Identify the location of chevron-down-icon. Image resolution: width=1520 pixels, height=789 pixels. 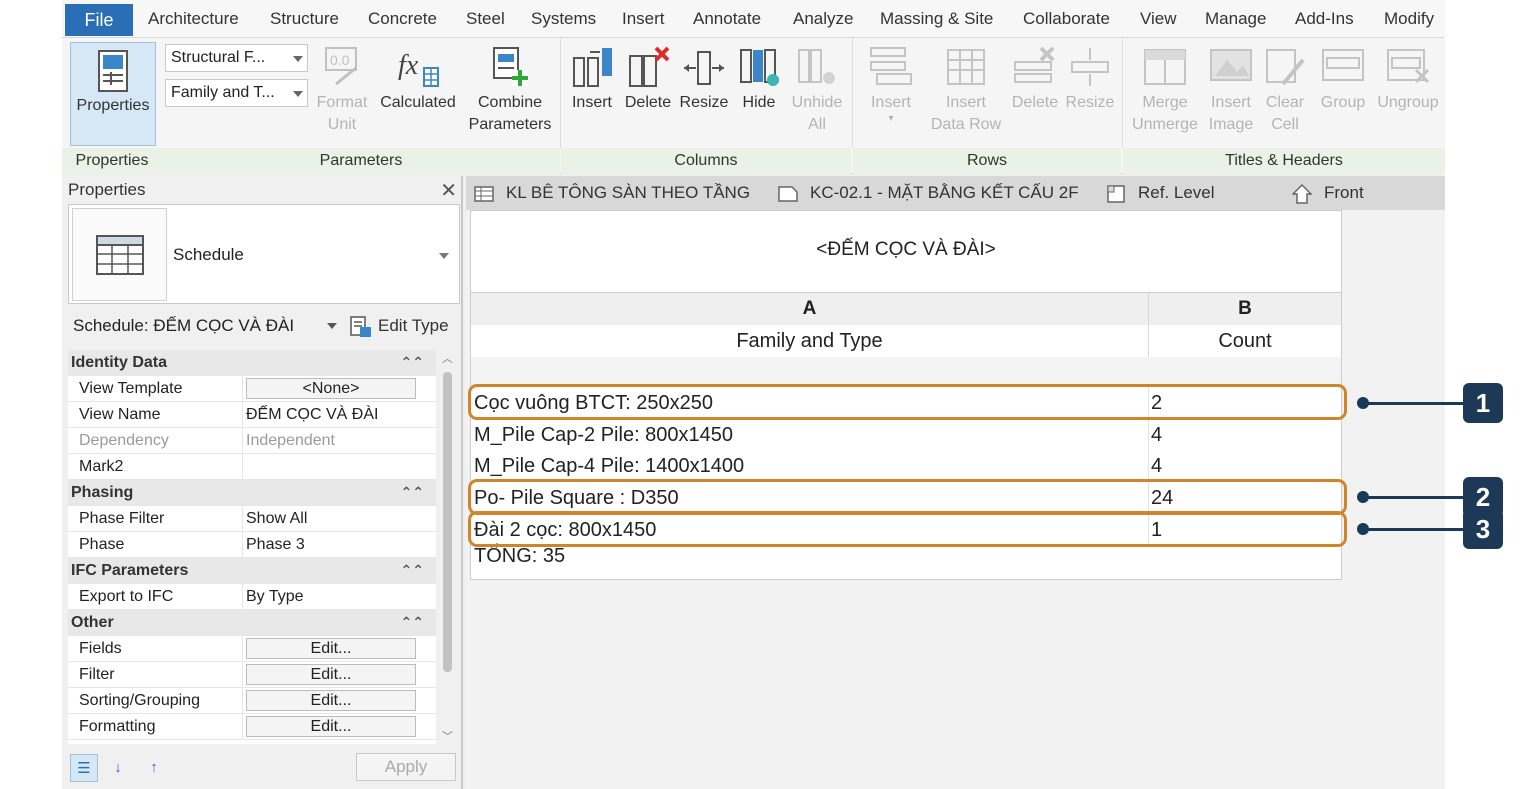
(298, 94).